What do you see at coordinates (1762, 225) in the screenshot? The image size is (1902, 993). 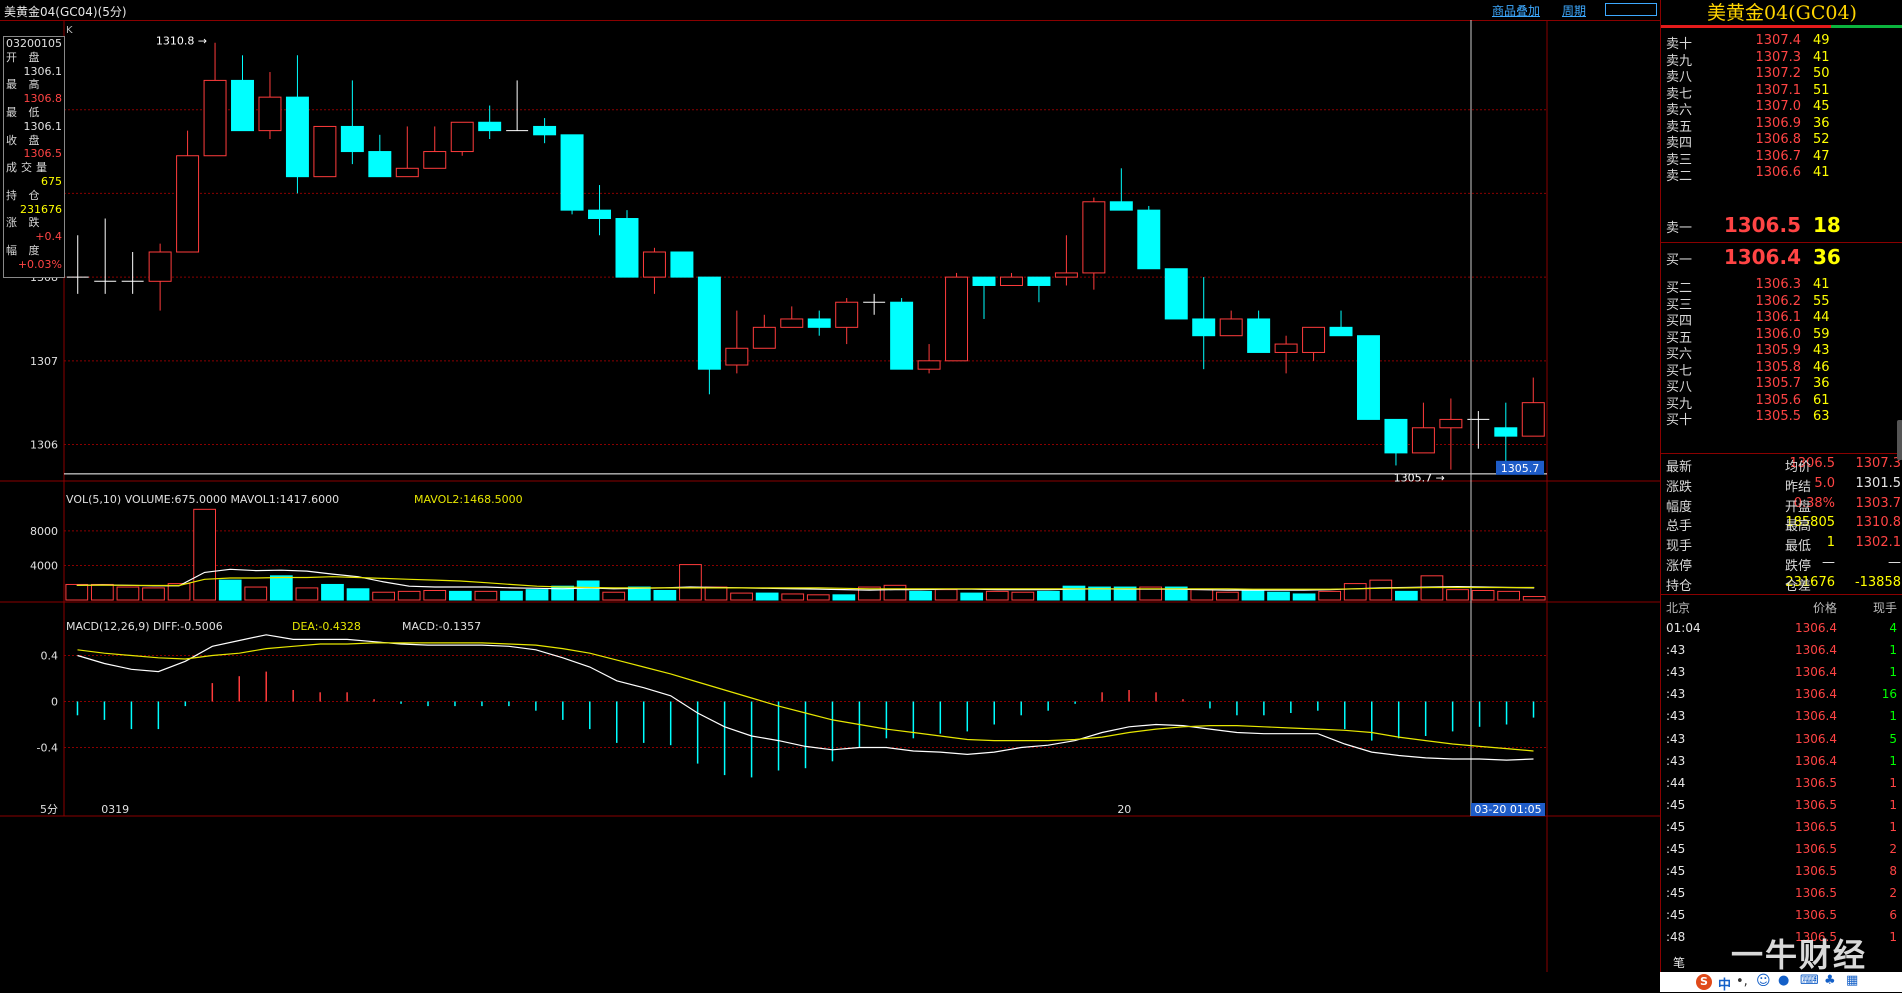 I see `ask-price: 1306.5` at bounding box center [1762, 225].